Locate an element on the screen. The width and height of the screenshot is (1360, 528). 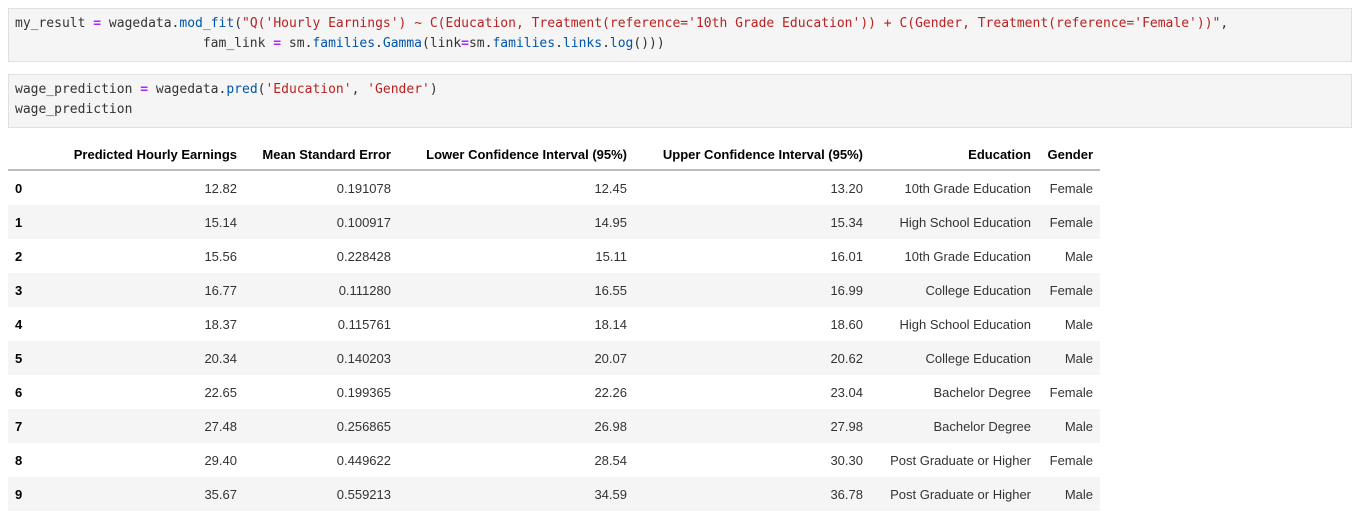
cell-upper-ci: 13.20 is located at coordinates (846, 188).